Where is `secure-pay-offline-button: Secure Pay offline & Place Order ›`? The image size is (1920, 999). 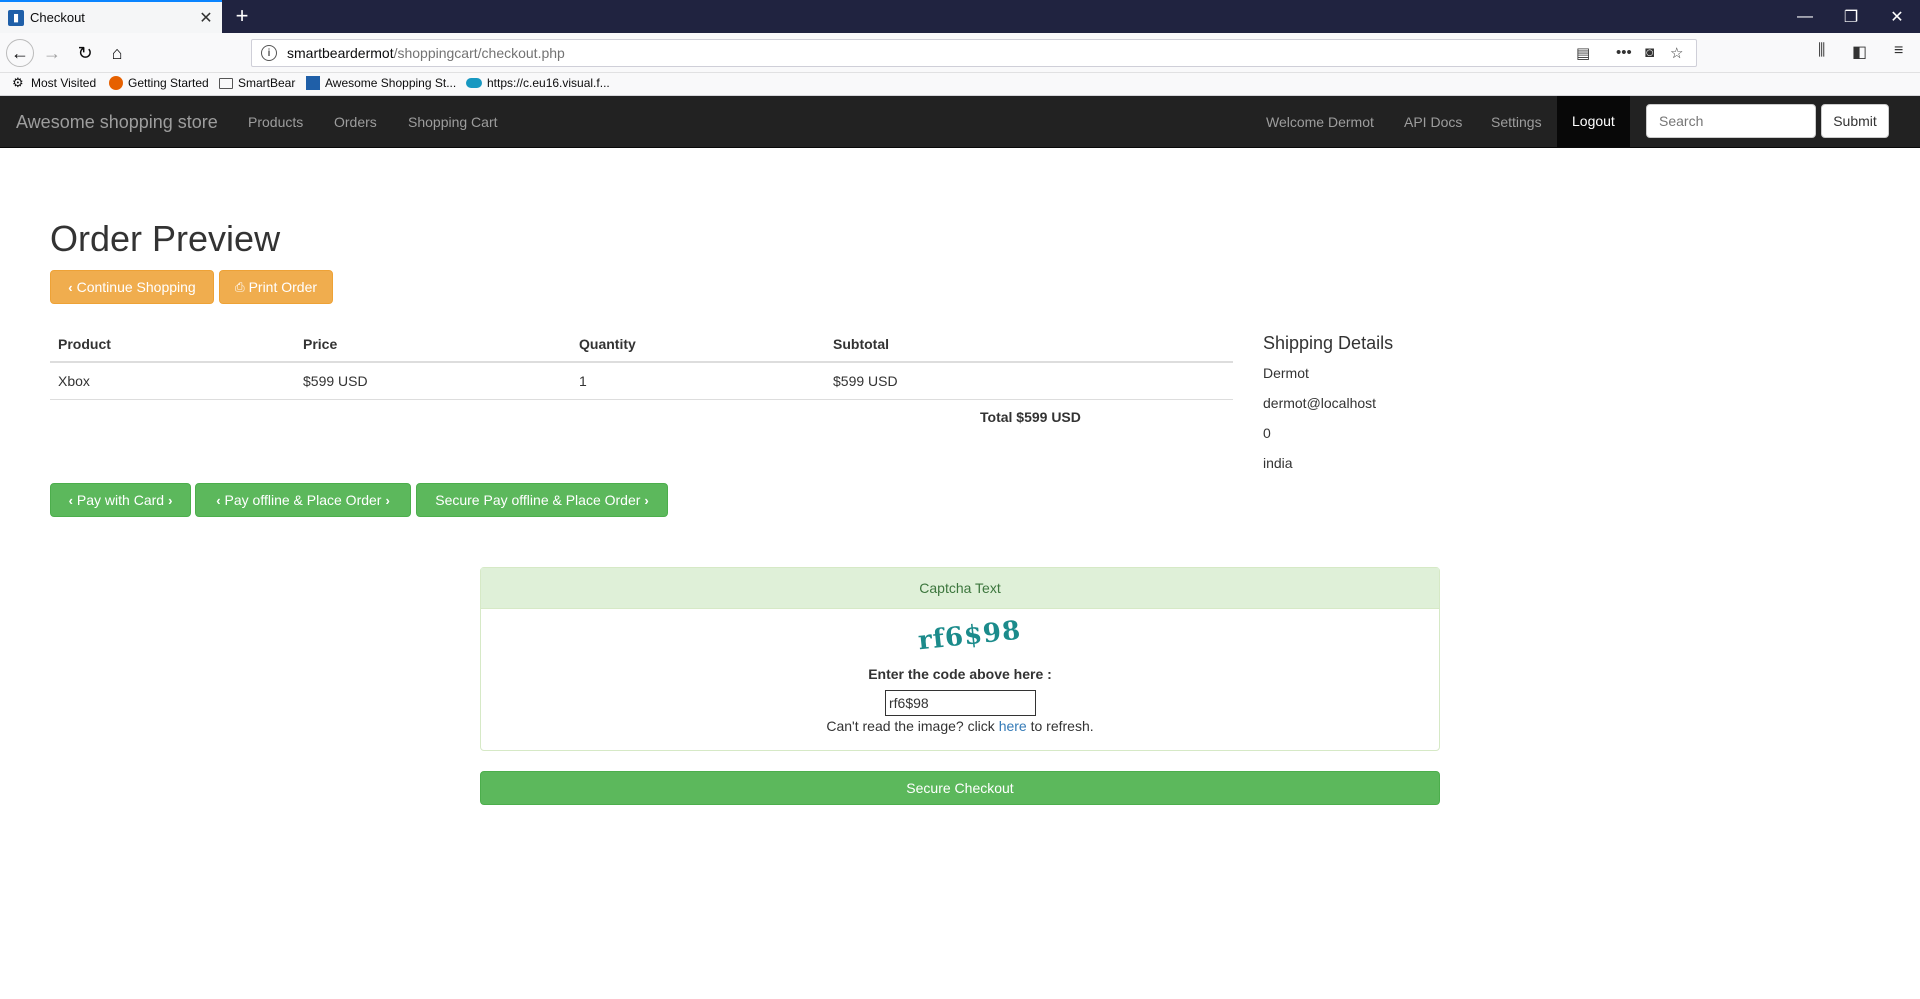
secure-pay-offline-button: Secure Pay offline & Place Order › is located at coordinates (542, 500).